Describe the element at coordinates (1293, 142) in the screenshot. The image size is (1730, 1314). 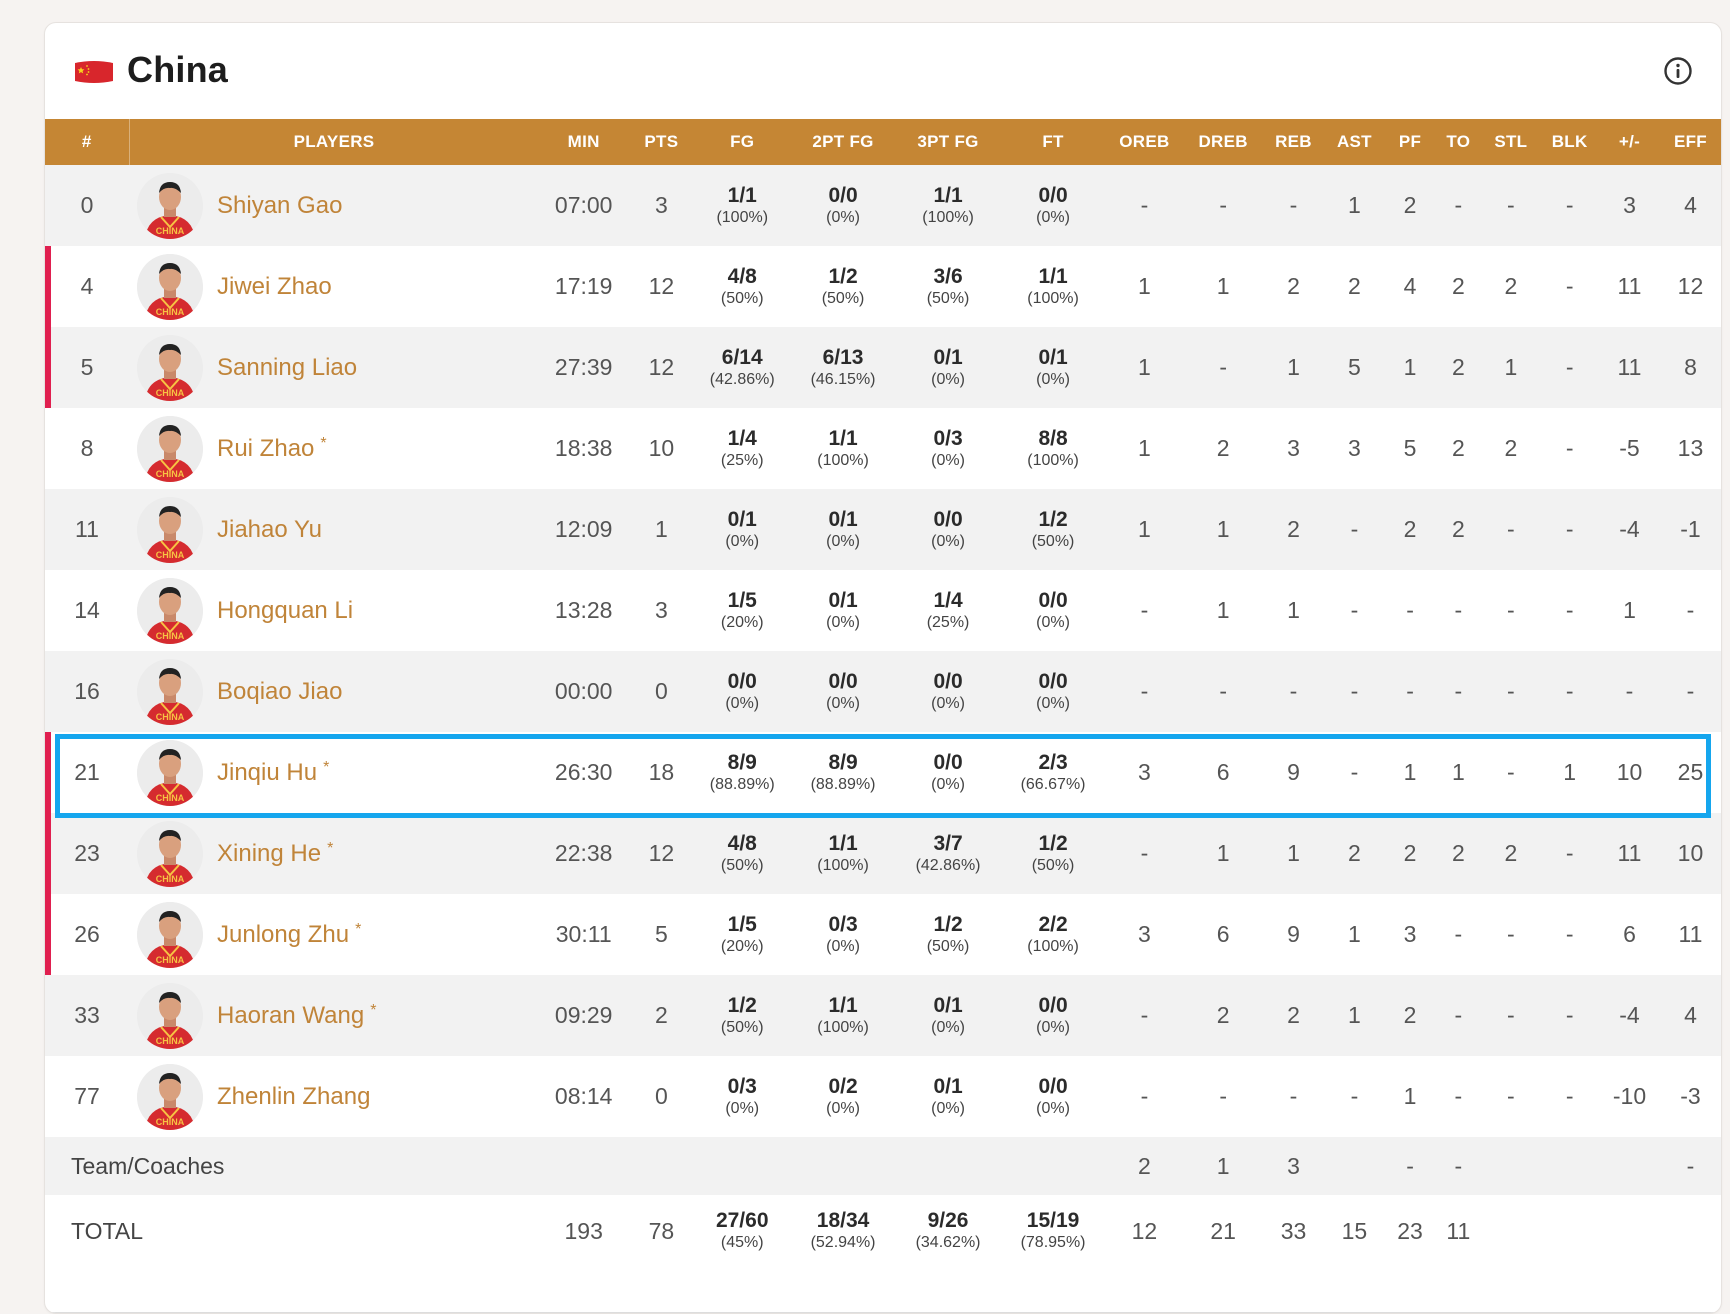
I see `col-header-reb: REB` at that location.